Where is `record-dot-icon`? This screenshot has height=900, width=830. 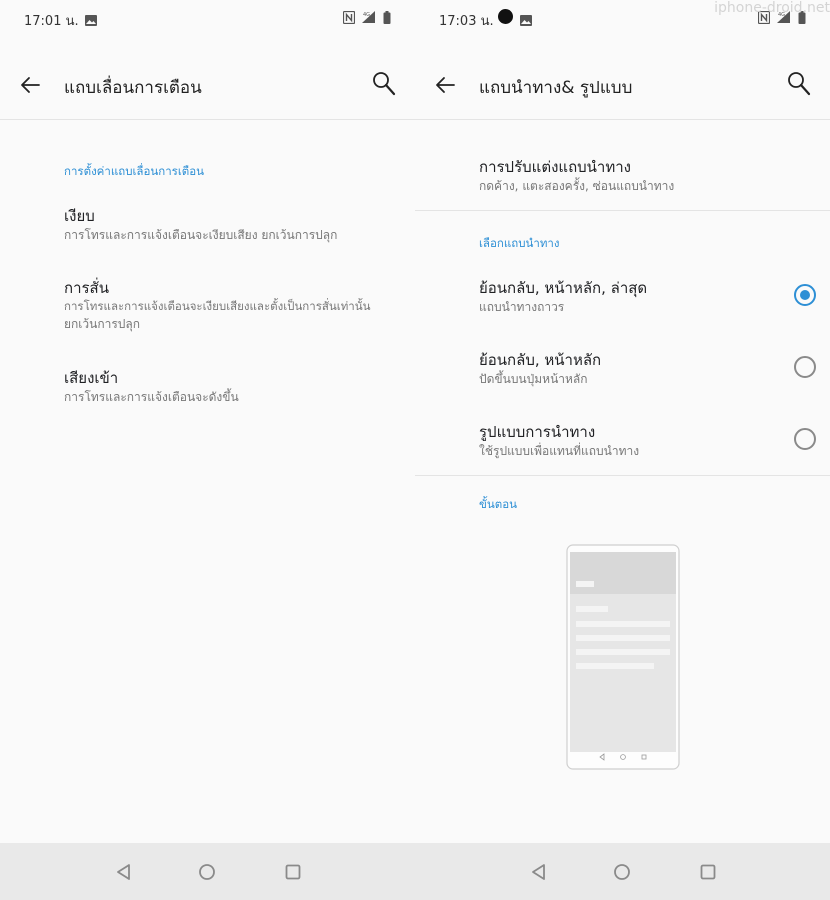
record-dot-icon is located at coordinates (505, 18).